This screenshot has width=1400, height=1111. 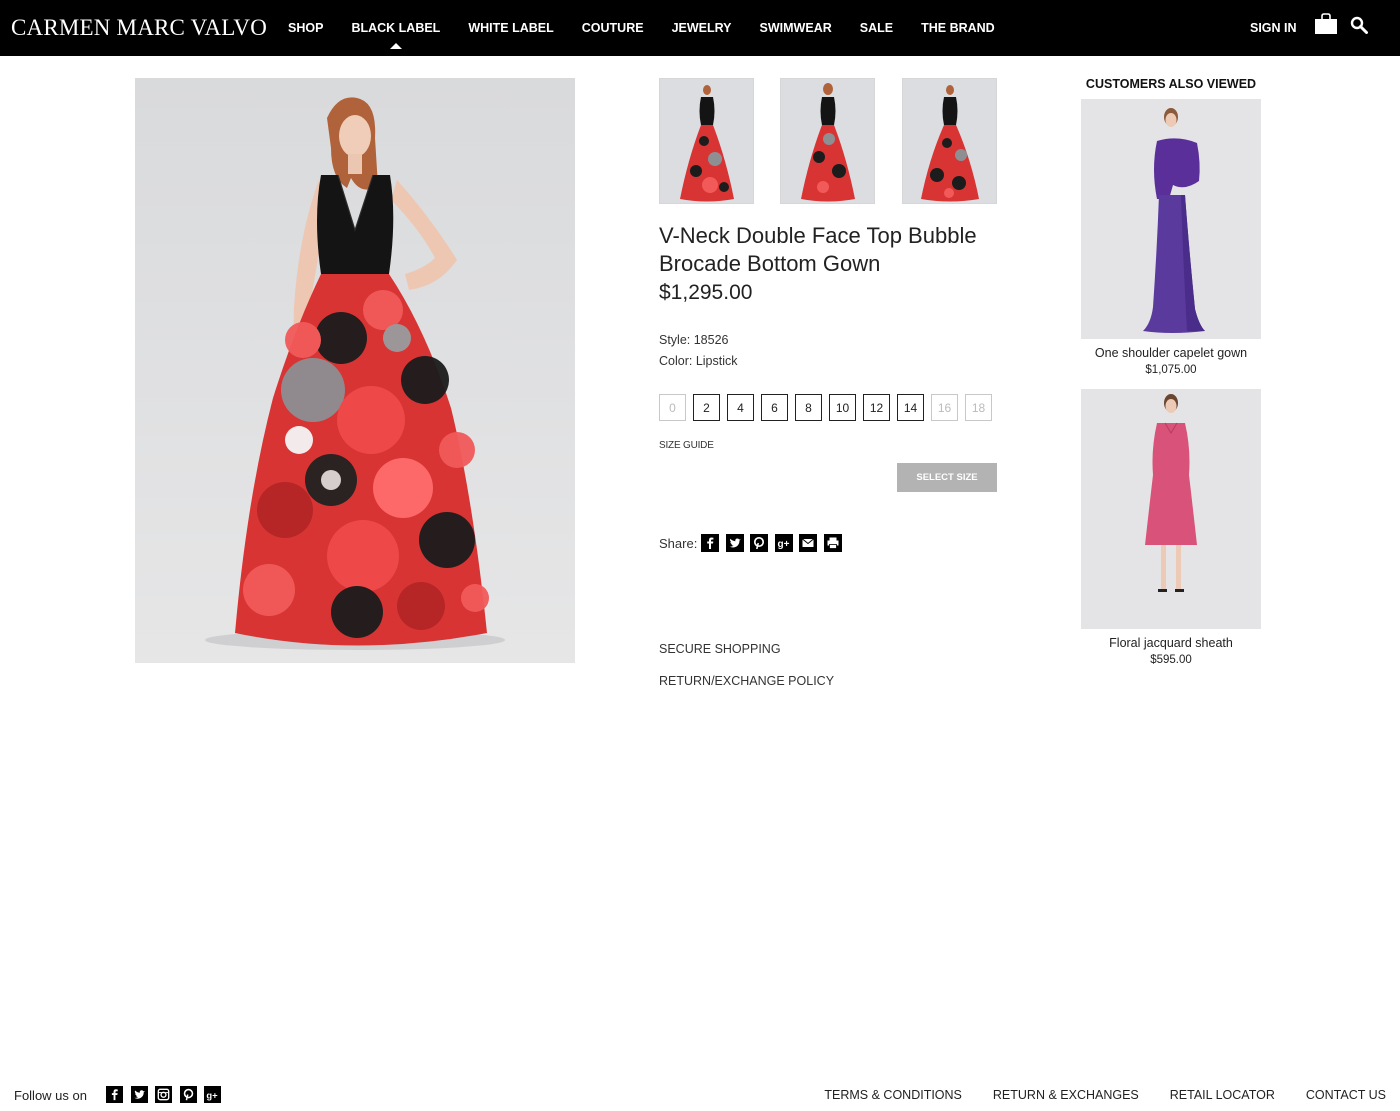 I want to click on size-option-10: 10, so click(x=842, y=407).